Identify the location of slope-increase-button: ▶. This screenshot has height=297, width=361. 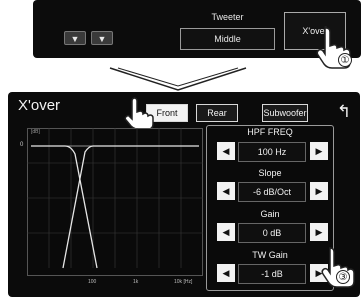
(319, 191).